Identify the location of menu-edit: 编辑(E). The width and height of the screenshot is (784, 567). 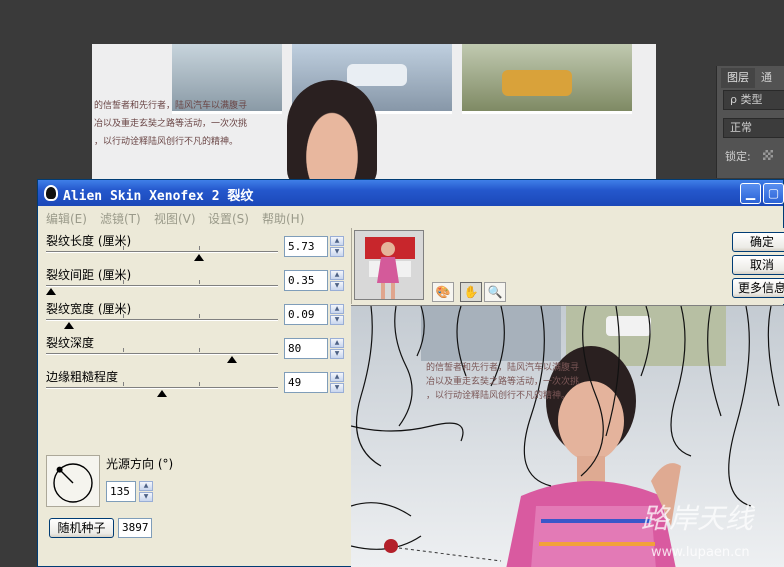
(66, 218).